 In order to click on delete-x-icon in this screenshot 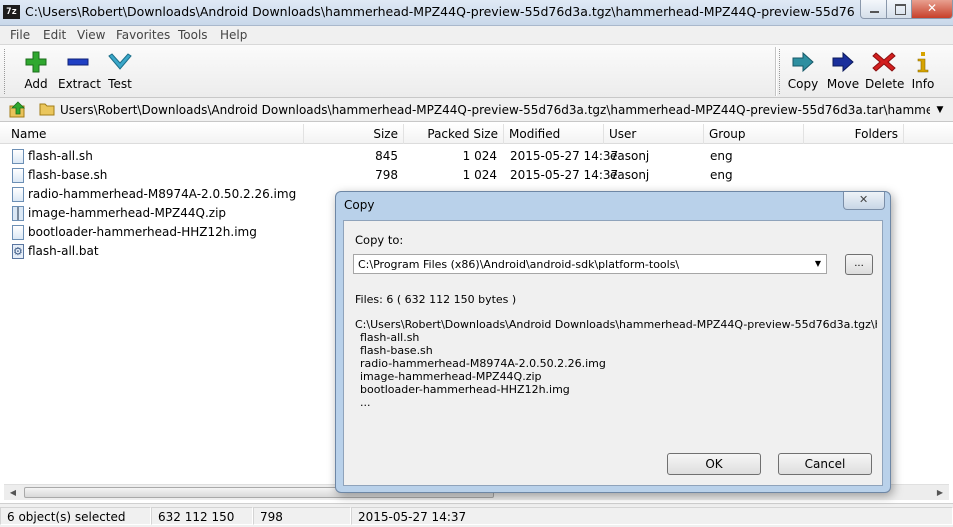, I will do `click(884, 62)`.